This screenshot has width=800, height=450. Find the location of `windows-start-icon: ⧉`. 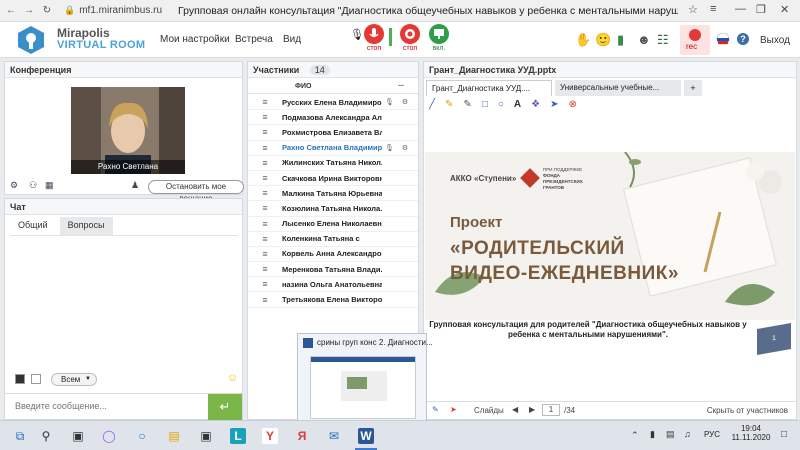

windows-start-icon: ⧉ is located at coordinates (20, 436).